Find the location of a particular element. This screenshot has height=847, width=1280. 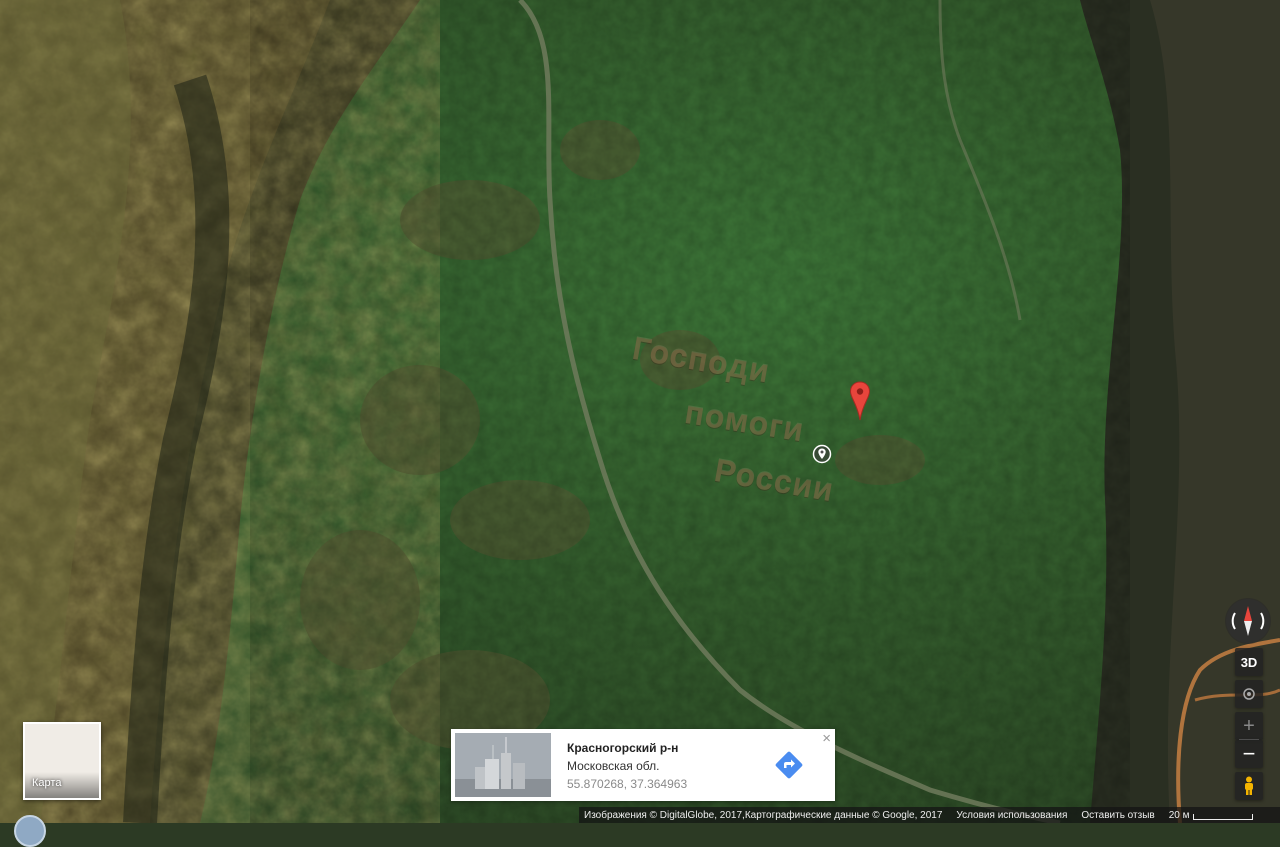

account-avatar is located at coordinates (30, 831).